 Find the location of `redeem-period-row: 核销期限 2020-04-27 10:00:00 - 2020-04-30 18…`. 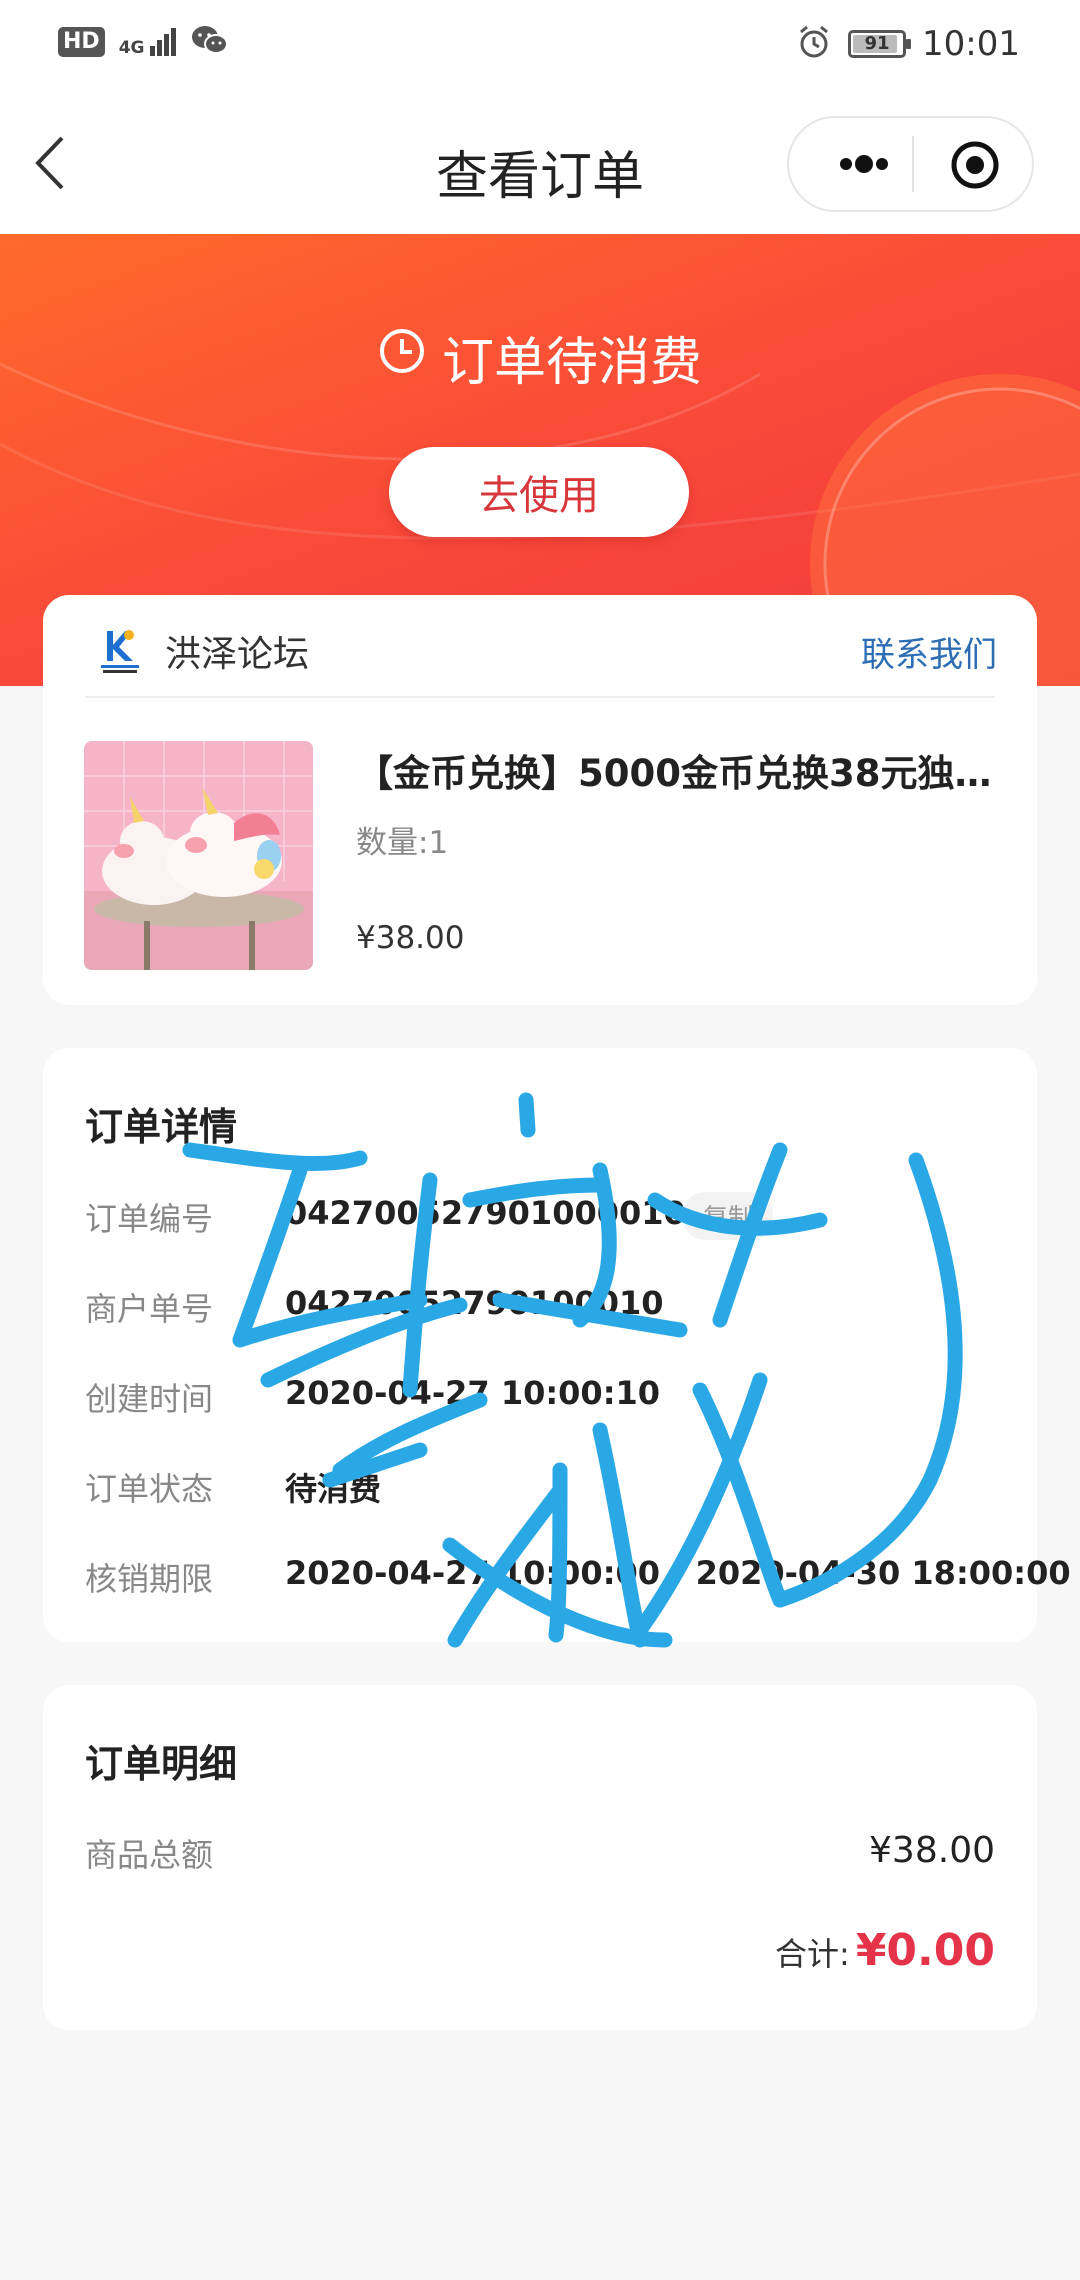

redeem-period-row: 核销期限 2020-04-27 10:00:00 - 2020-04-30 18… is located at coordinates (578, 1576).